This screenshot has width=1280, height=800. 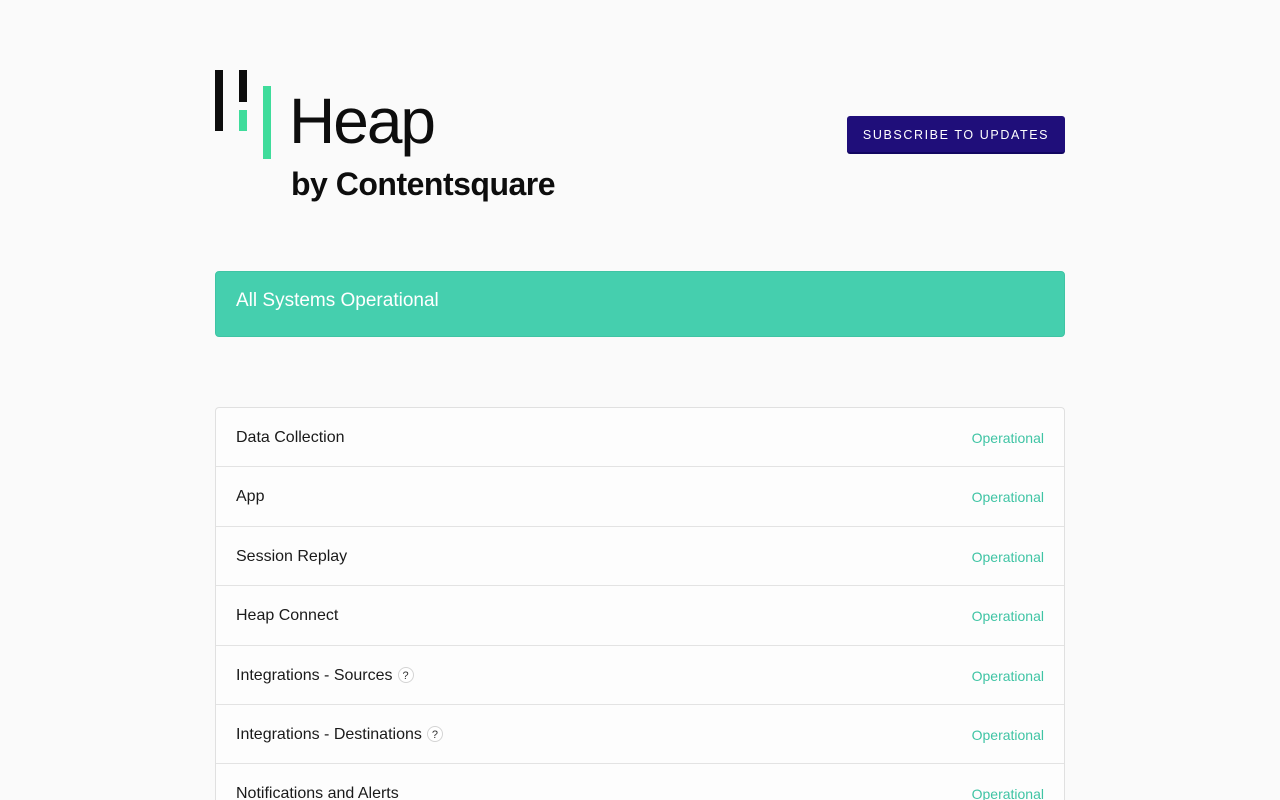 I want to click on logo-bar-left, so click(x=219, y=100).